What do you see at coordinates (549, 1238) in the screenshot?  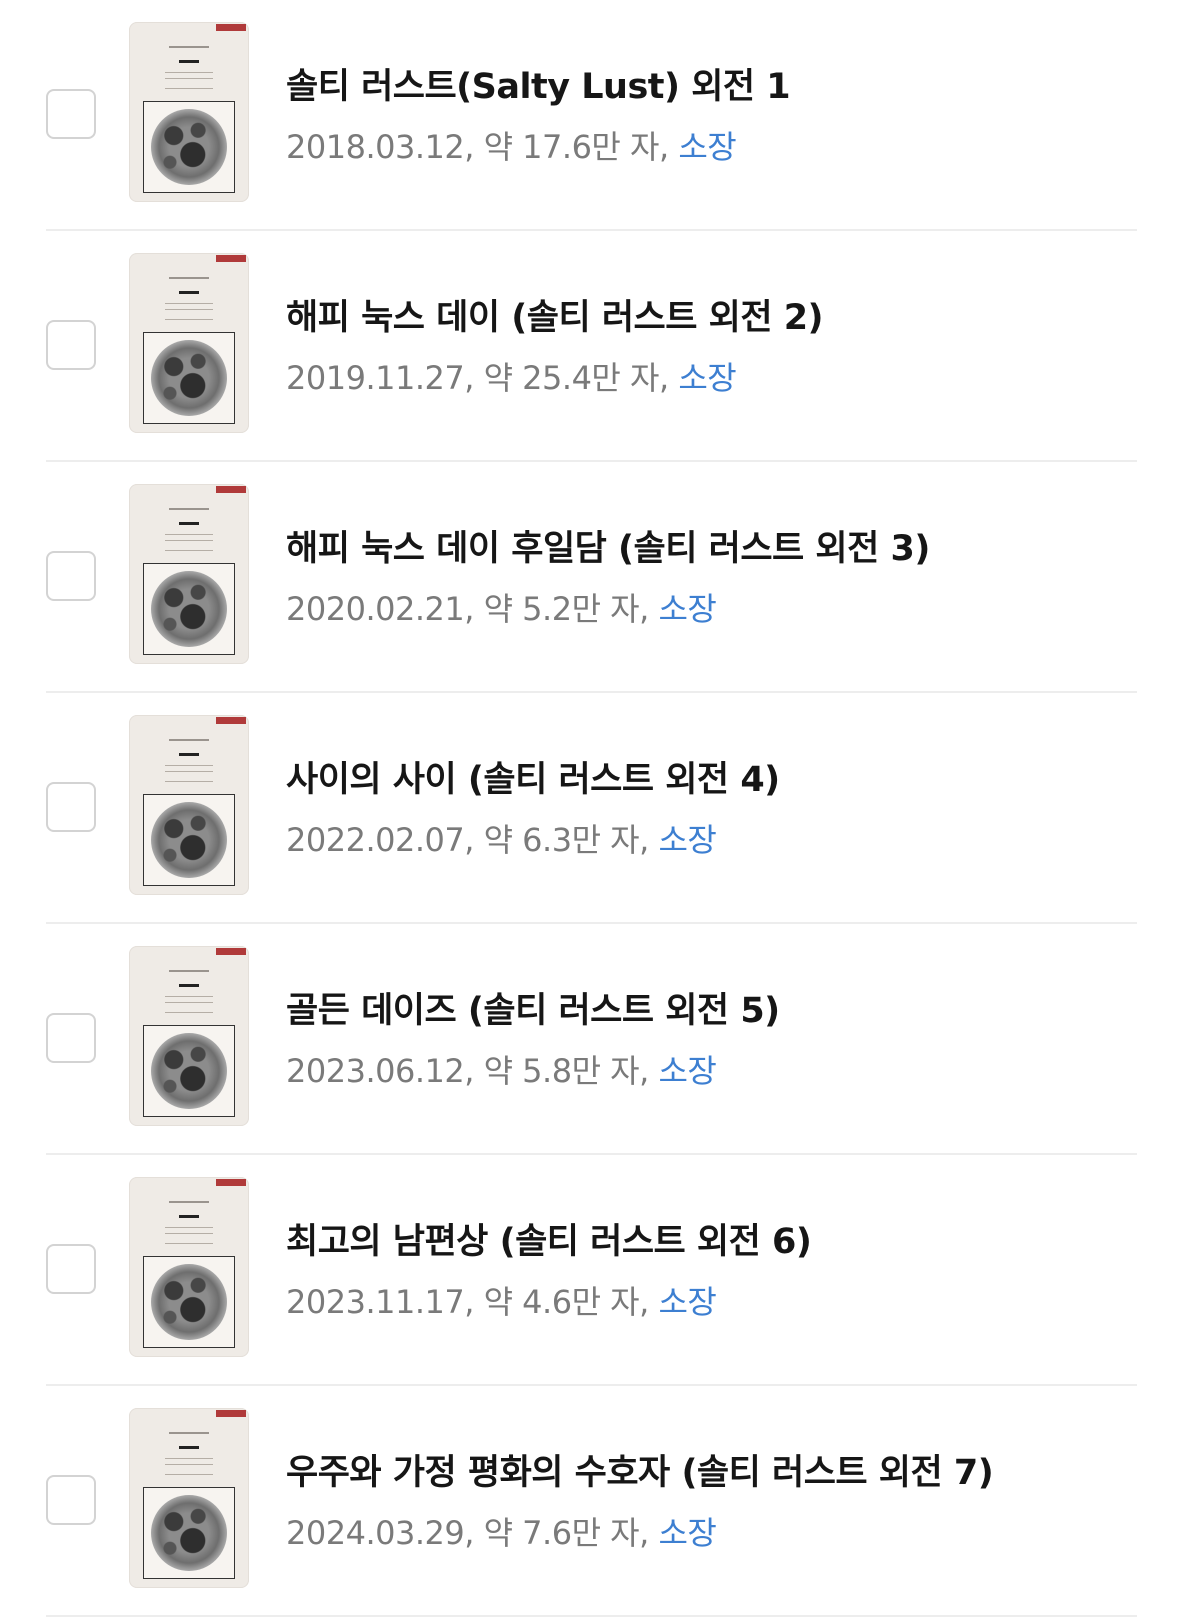 I see `book-title: 최고의 남편상 (솔티 러스트 외전 6)` at bounding box center [549, 1238].